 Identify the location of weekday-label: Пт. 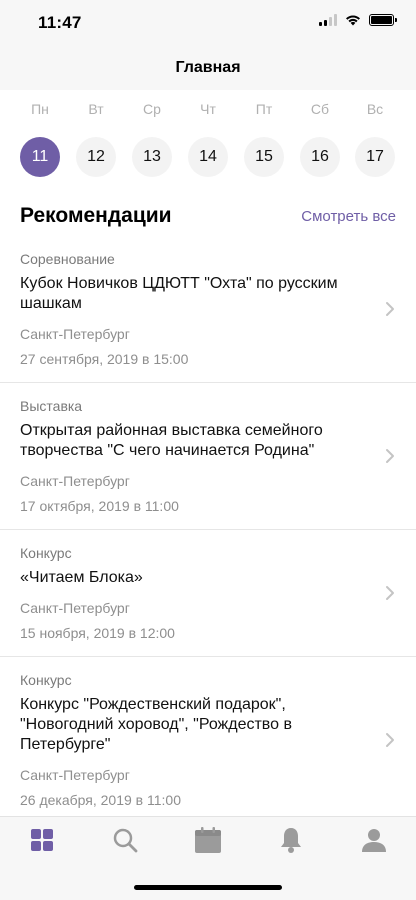
(264, 109).